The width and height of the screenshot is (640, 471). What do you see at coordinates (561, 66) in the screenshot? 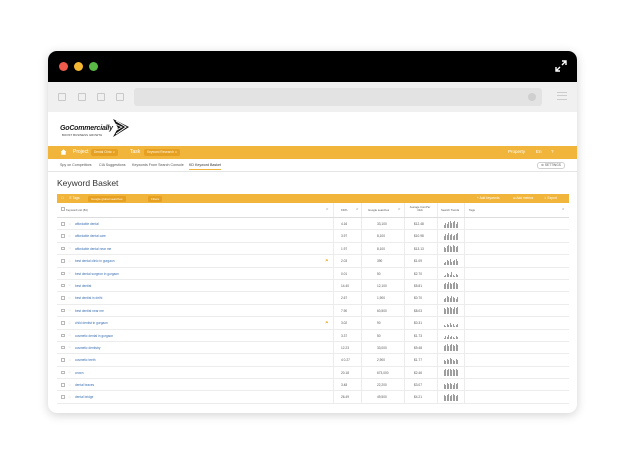
I see `fullscreen-icon` at bounding box center [561, 66].